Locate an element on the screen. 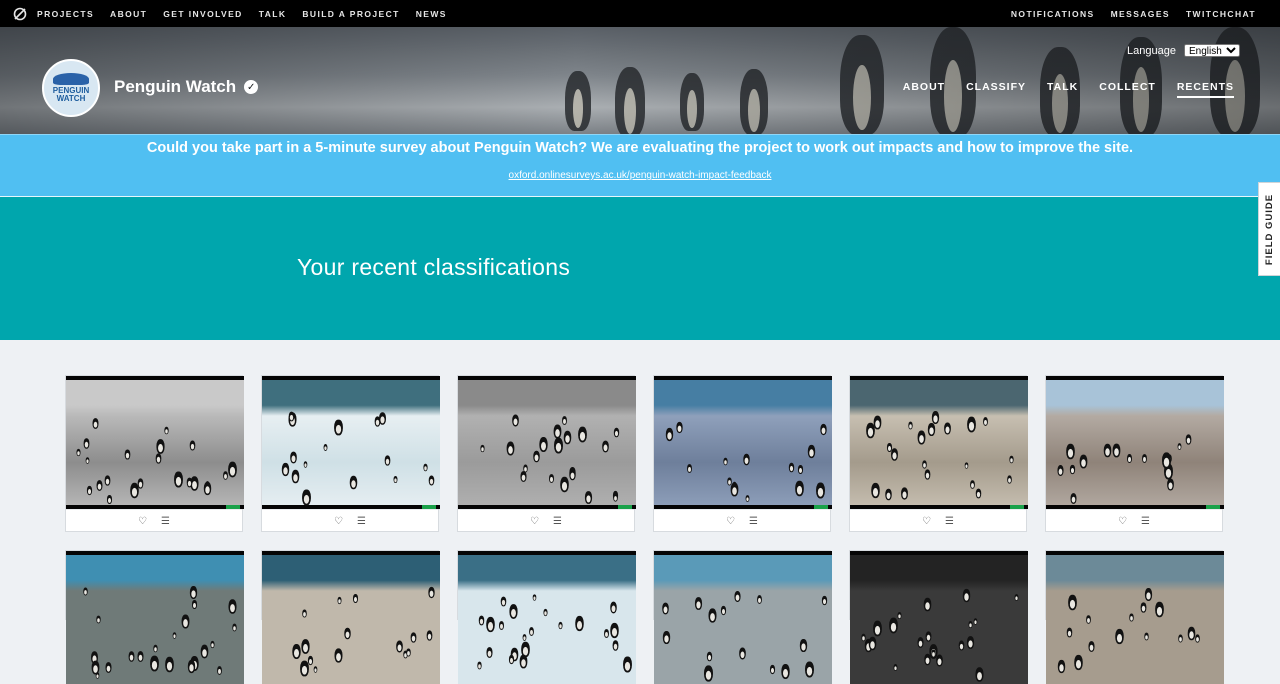  nav-messages: MESSAGES is located at coordinates (1140, 14).